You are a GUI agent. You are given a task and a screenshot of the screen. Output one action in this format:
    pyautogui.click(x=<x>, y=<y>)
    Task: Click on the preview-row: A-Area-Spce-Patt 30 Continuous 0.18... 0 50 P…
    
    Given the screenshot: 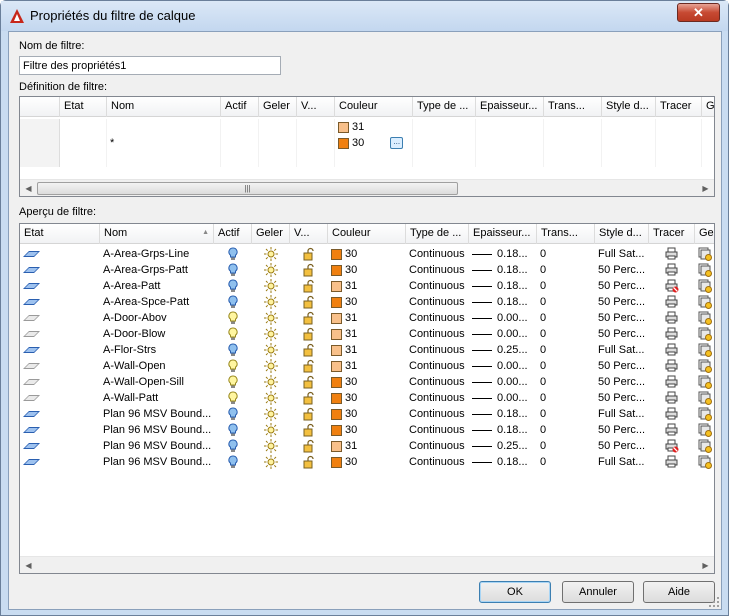 What is the action you would take?
    pyautogui.click(x=367, y=302)
    